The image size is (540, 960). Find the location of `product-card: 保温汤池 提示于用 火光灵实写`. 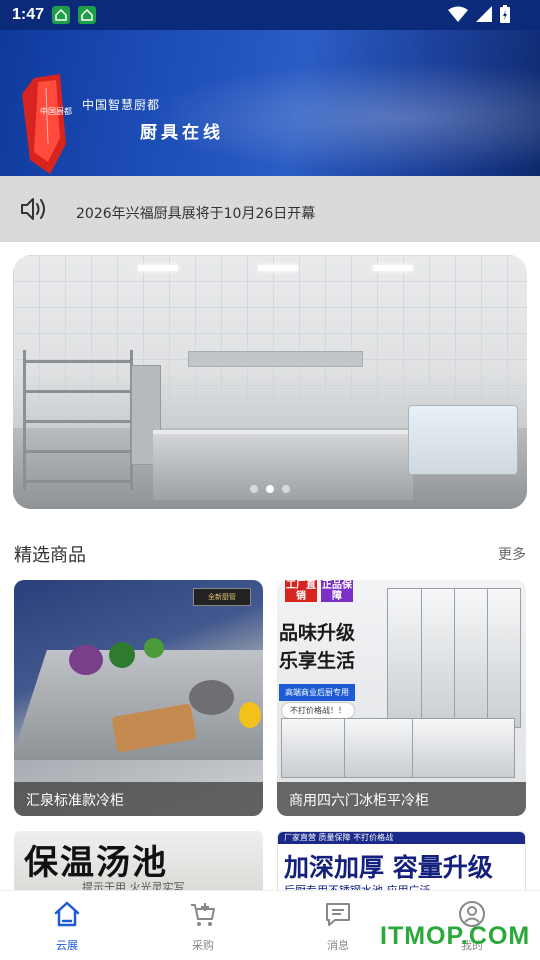

product-card: 保温汤池 提示于用 火光灵实写 is located at coordinates (138, 861).